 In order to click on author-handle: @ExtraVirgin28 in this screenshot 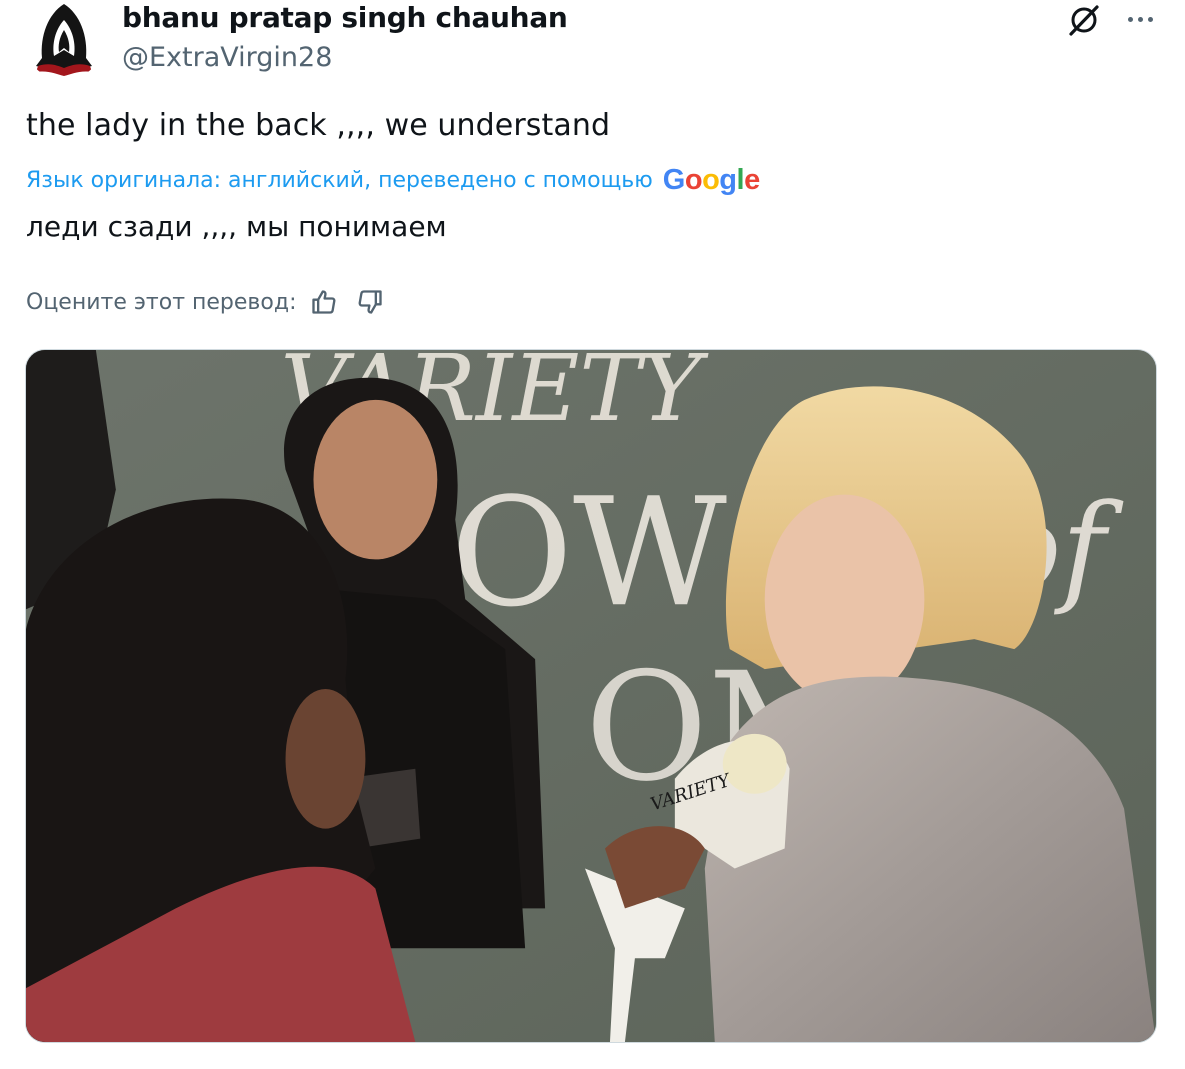, I will do `click(227, 57)`.